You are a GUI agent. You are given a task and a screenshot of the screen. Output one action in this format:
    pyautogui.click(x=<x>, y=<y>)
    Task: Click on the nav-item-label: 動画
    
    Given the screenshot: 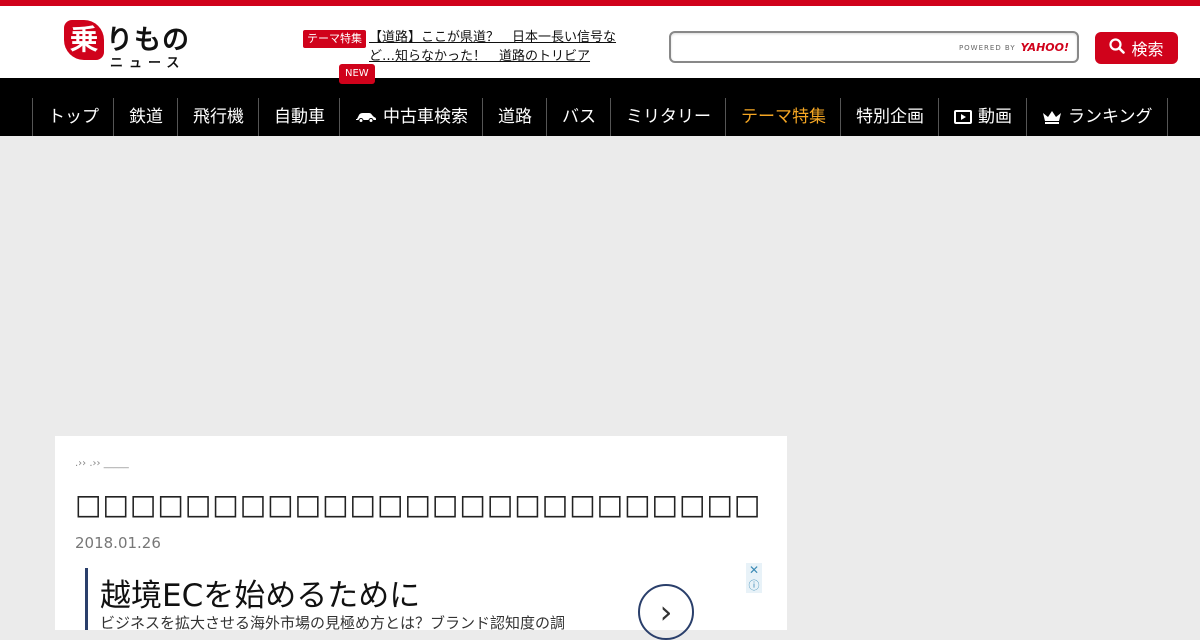 What is the action you would take?
    pyautogui.click(x=995, y=117)
    